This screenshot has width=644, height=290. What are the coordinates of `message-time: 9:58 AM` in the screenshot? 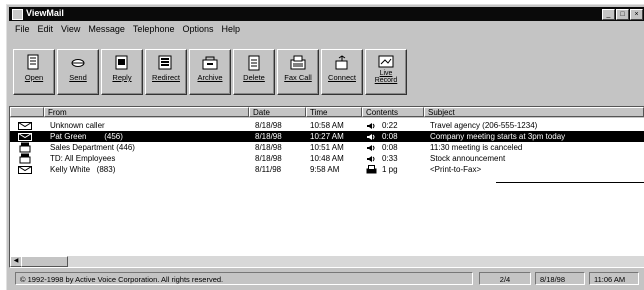 It's located at (325, 169).